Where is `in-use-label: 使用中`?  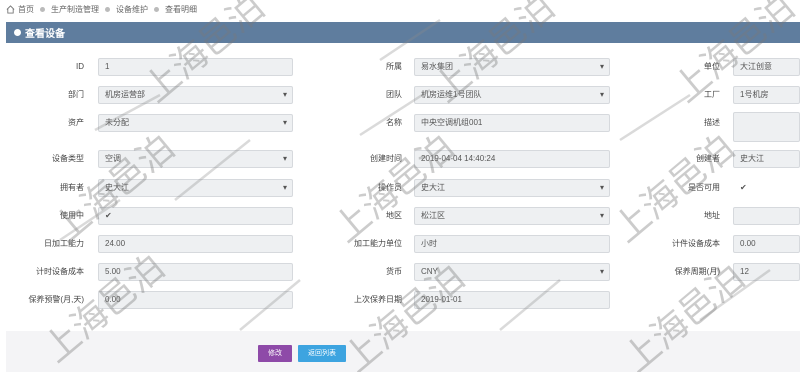
in-use-label: 使用中 is located at coordinates (72, 215).